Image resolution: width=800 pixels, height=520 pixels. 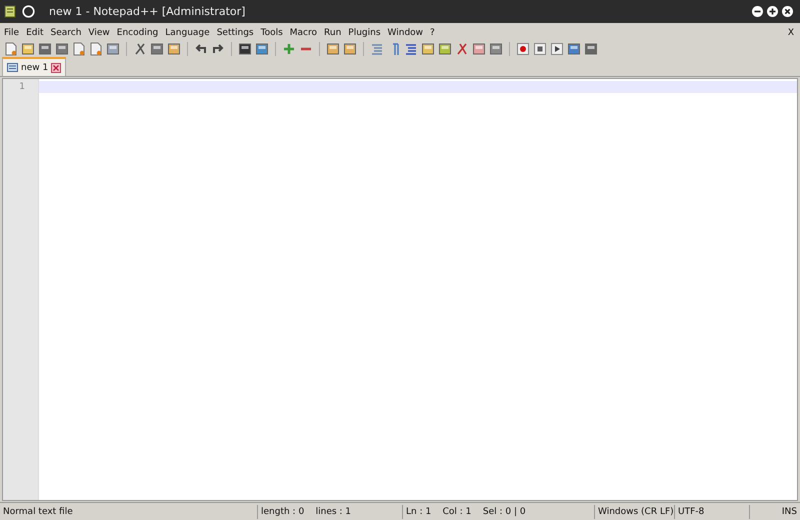 What do you see at coordinates (271, 33) in the screenshot?
I see `menu-item: Tools` at bounding box center [271, 33].